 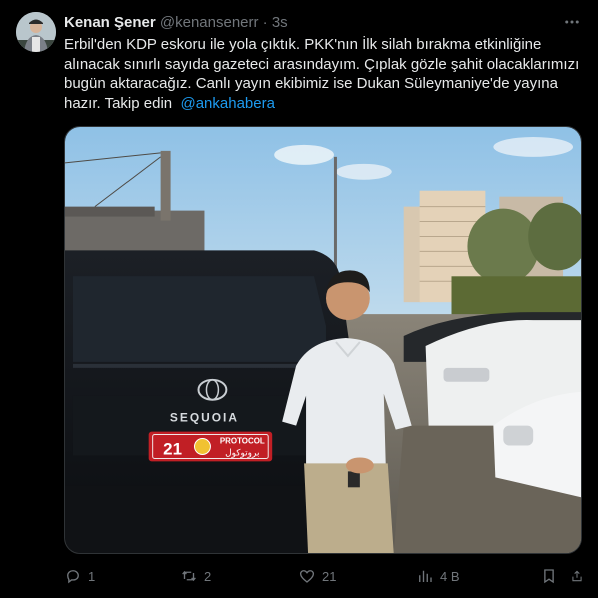 What do you see at coordinates (549, 576) in the screenshot?
I see `bookmark-icon` at bounding box center [549, 576].